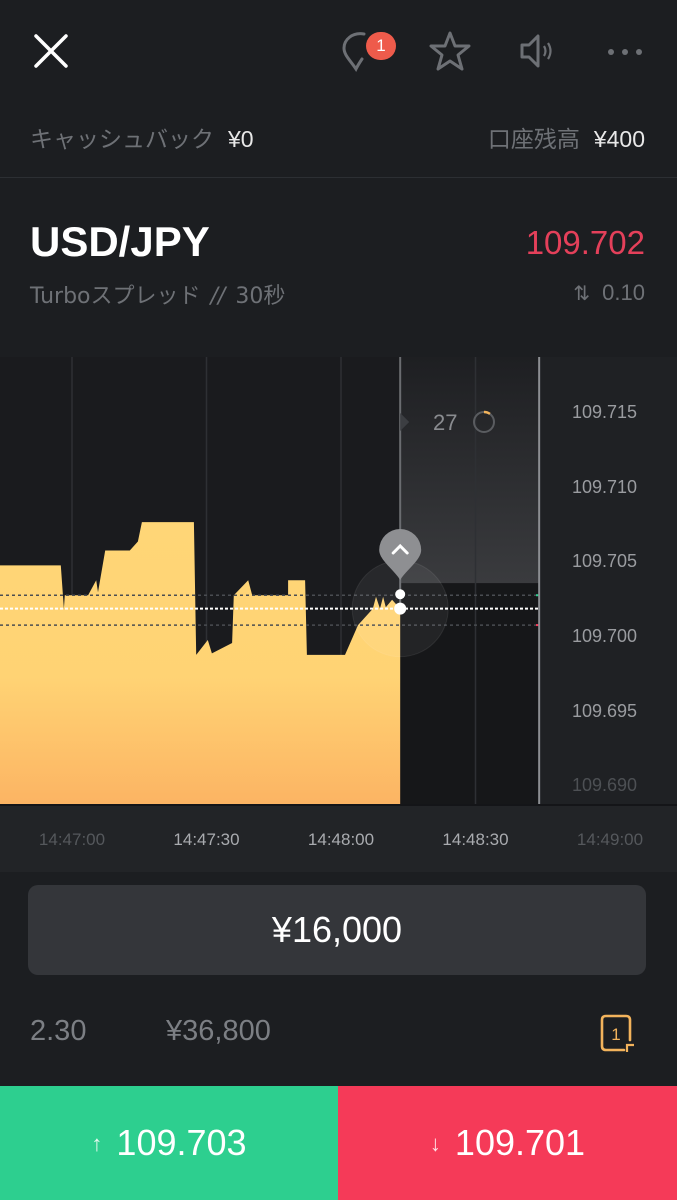 The height and width of the screenshot is (1200, 677). What do you see at coordinates (605, 636) in the screenshot?
I see `y-tick-label: 109.700` at bounding box center [605, 636].